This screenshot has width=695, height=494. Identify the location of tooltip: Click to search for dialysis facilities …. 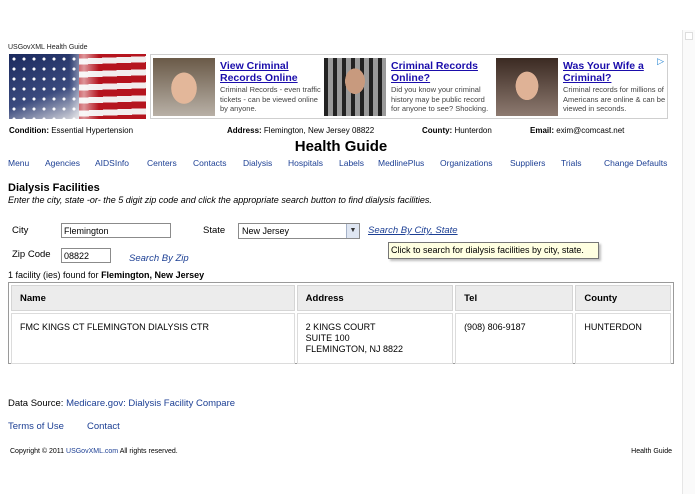
(493, 250).